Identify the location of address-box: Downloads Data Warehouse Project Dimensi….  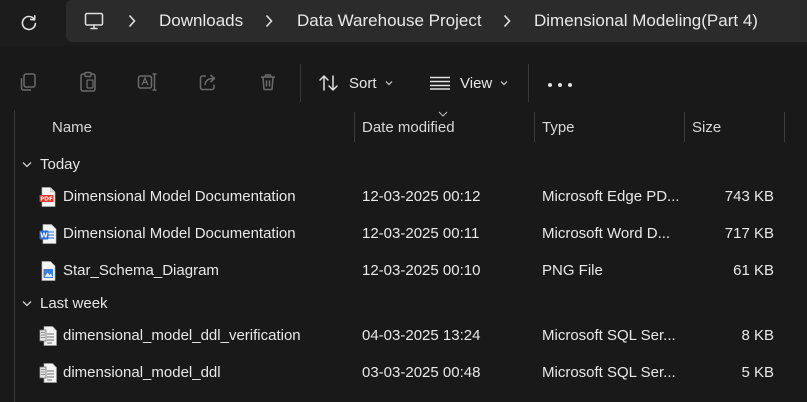
(436, 21).